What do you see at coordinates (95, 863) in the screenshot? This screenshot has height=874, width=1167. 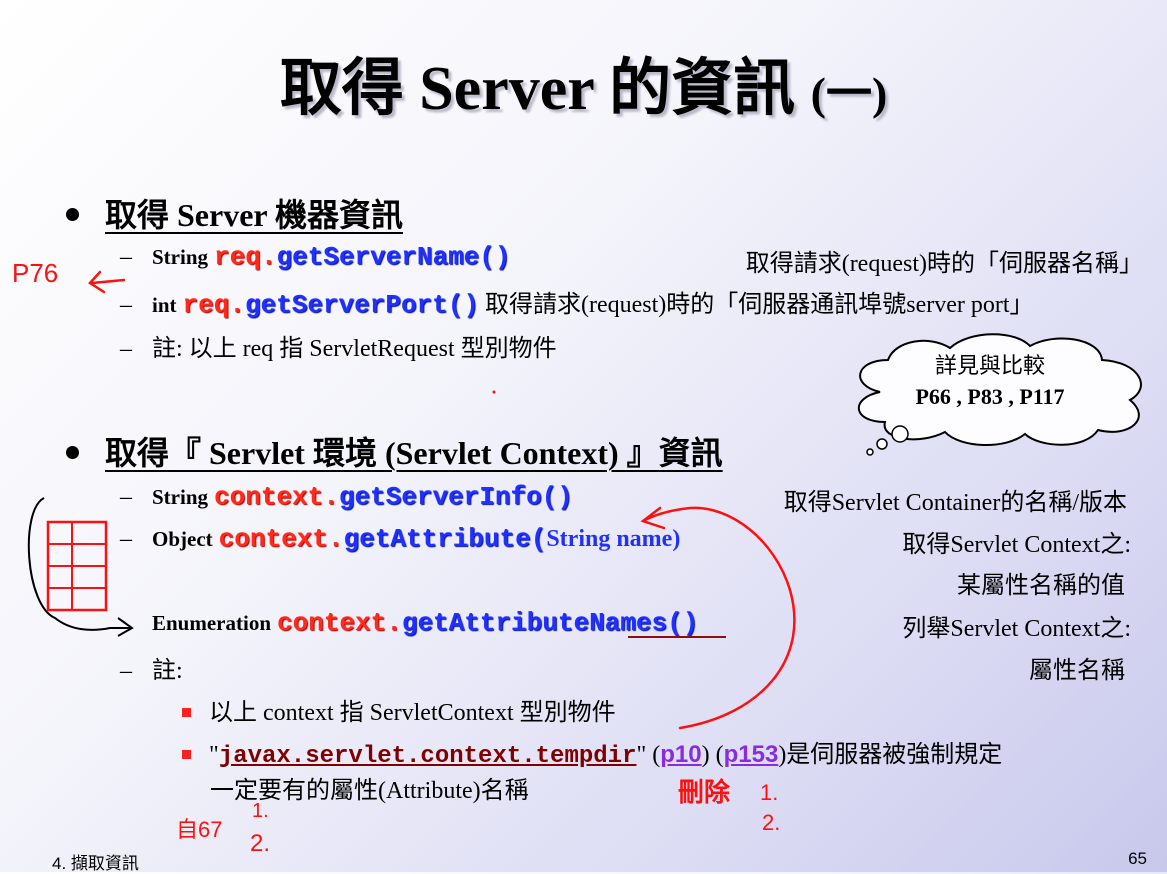 I see `footer-chapter: 4. 擷取資訊` at bounding box center [95, 863].